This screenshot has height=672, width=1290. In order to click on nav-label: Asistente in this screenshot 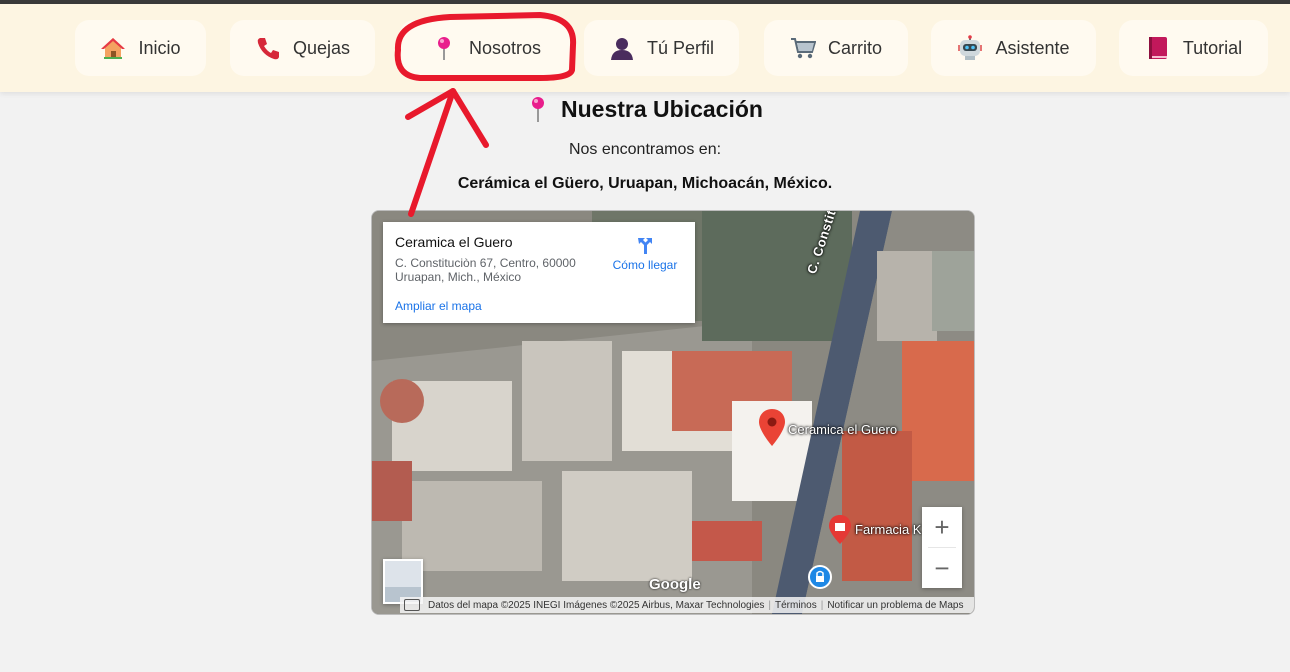, I will do `click(1032, 47)`.